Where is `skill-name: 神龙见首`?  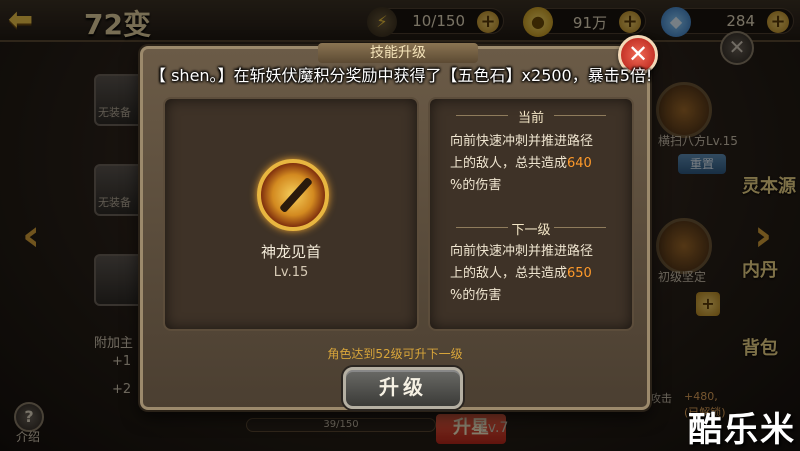
skill-name: 神龙见首 is located at coordinates (290, 252).